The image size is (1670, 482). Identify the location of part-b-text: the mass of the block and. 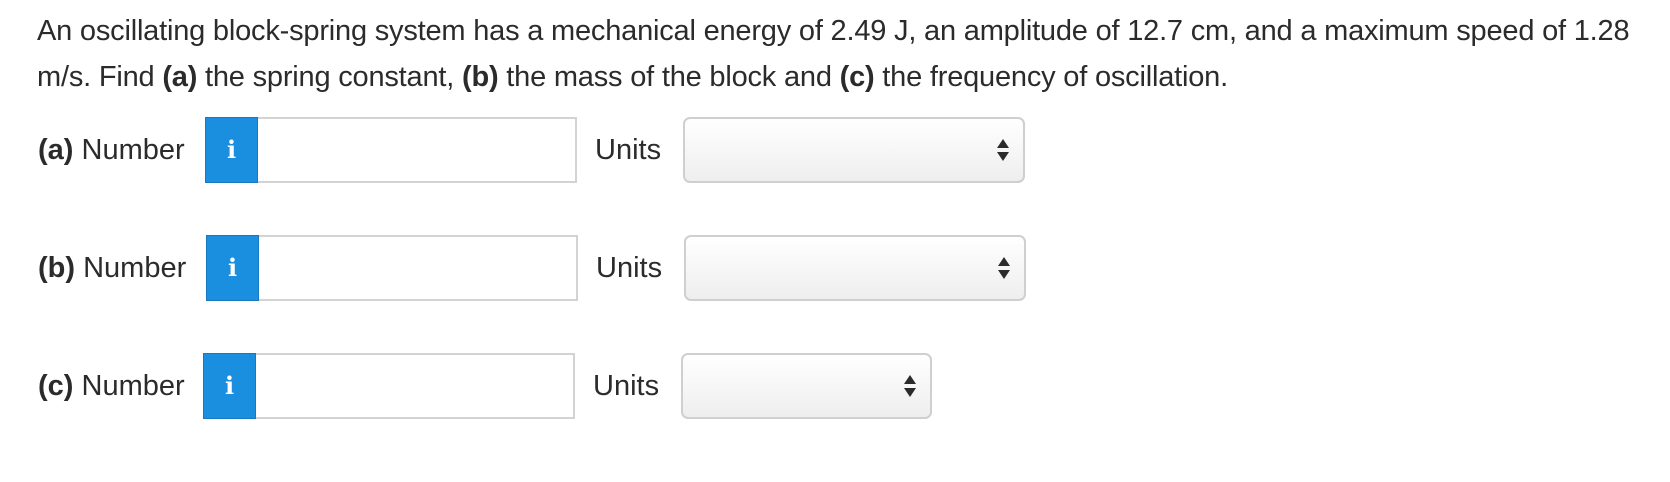
(669, 77).